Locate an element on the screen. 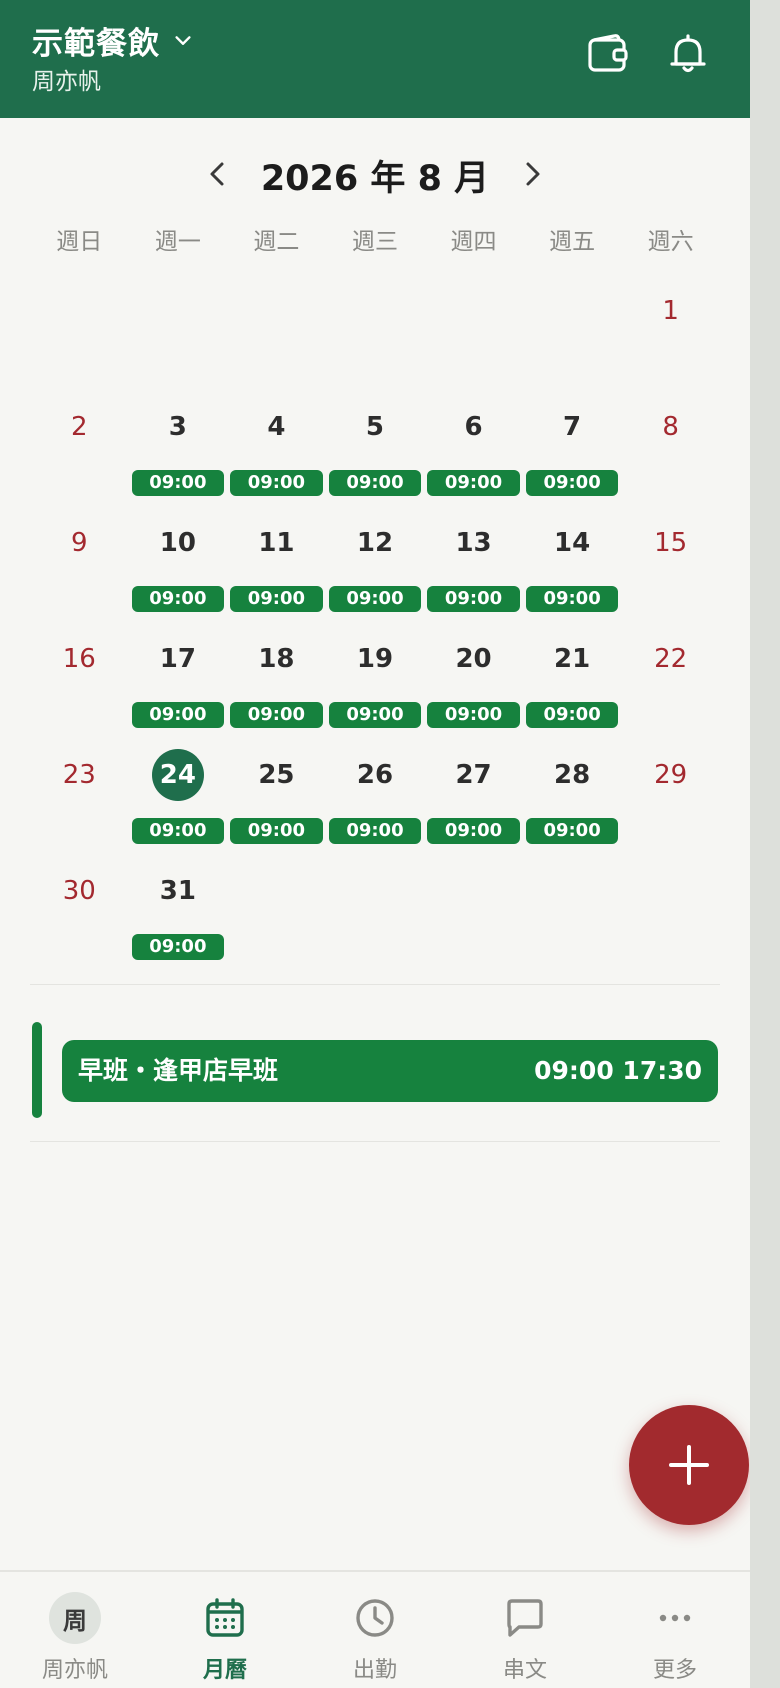 This screenshot has width=780, height=1688. clock-icon is located at coordinates (375, 1618).